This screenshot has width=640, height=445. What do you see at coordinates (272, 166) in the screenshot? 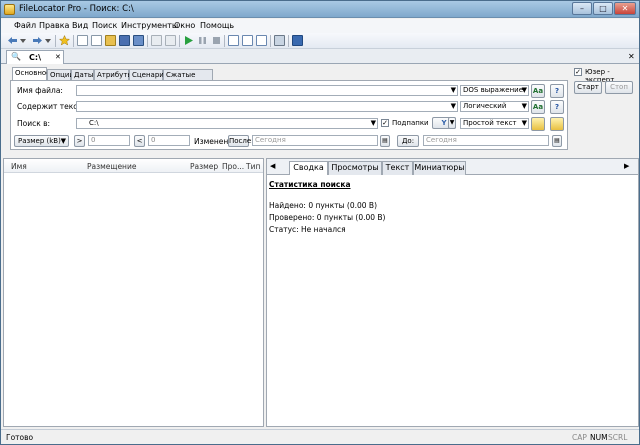
I see `report-tabs-left-icon: ◀` at bounding box center [272, 166].